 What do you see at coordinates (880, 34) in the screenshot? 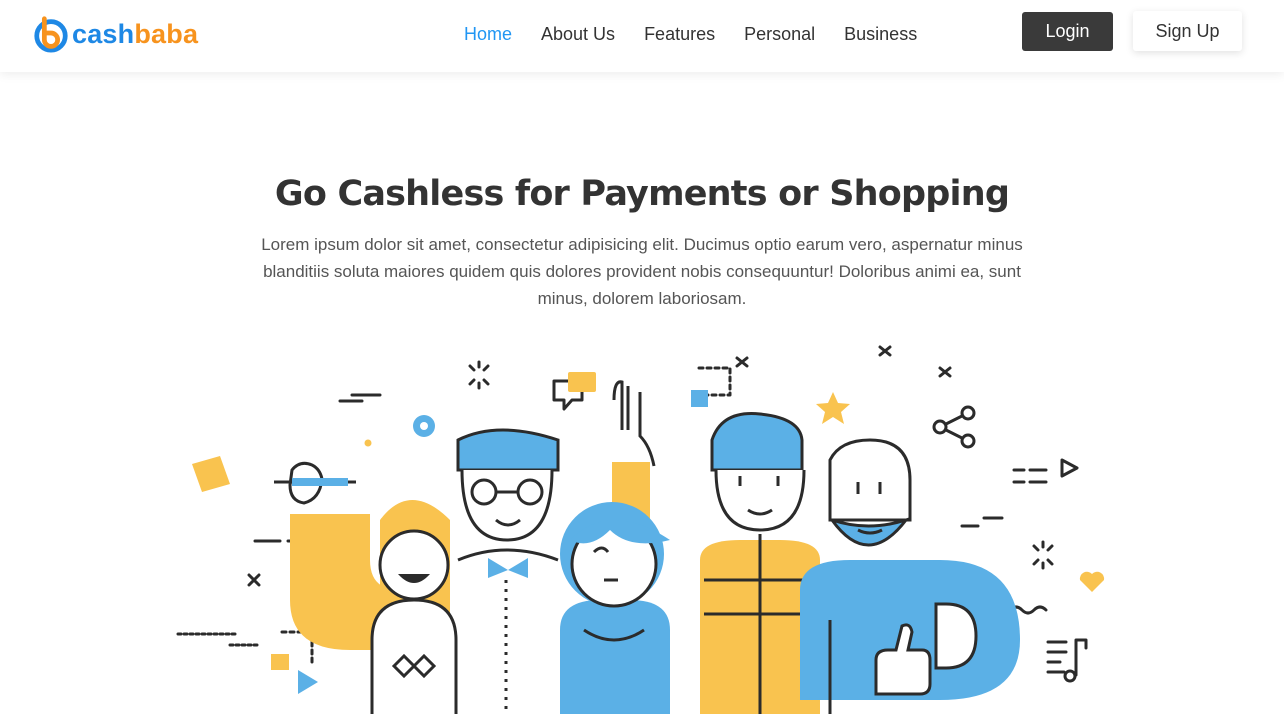
I see `nav-business: Business` at bounding box center [880, 34].